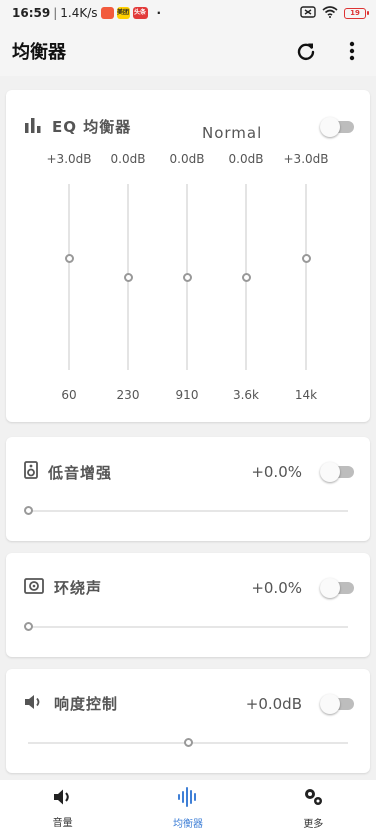  I want to click on surround-card: 环绕声 +0.0%, so click(188, 605).